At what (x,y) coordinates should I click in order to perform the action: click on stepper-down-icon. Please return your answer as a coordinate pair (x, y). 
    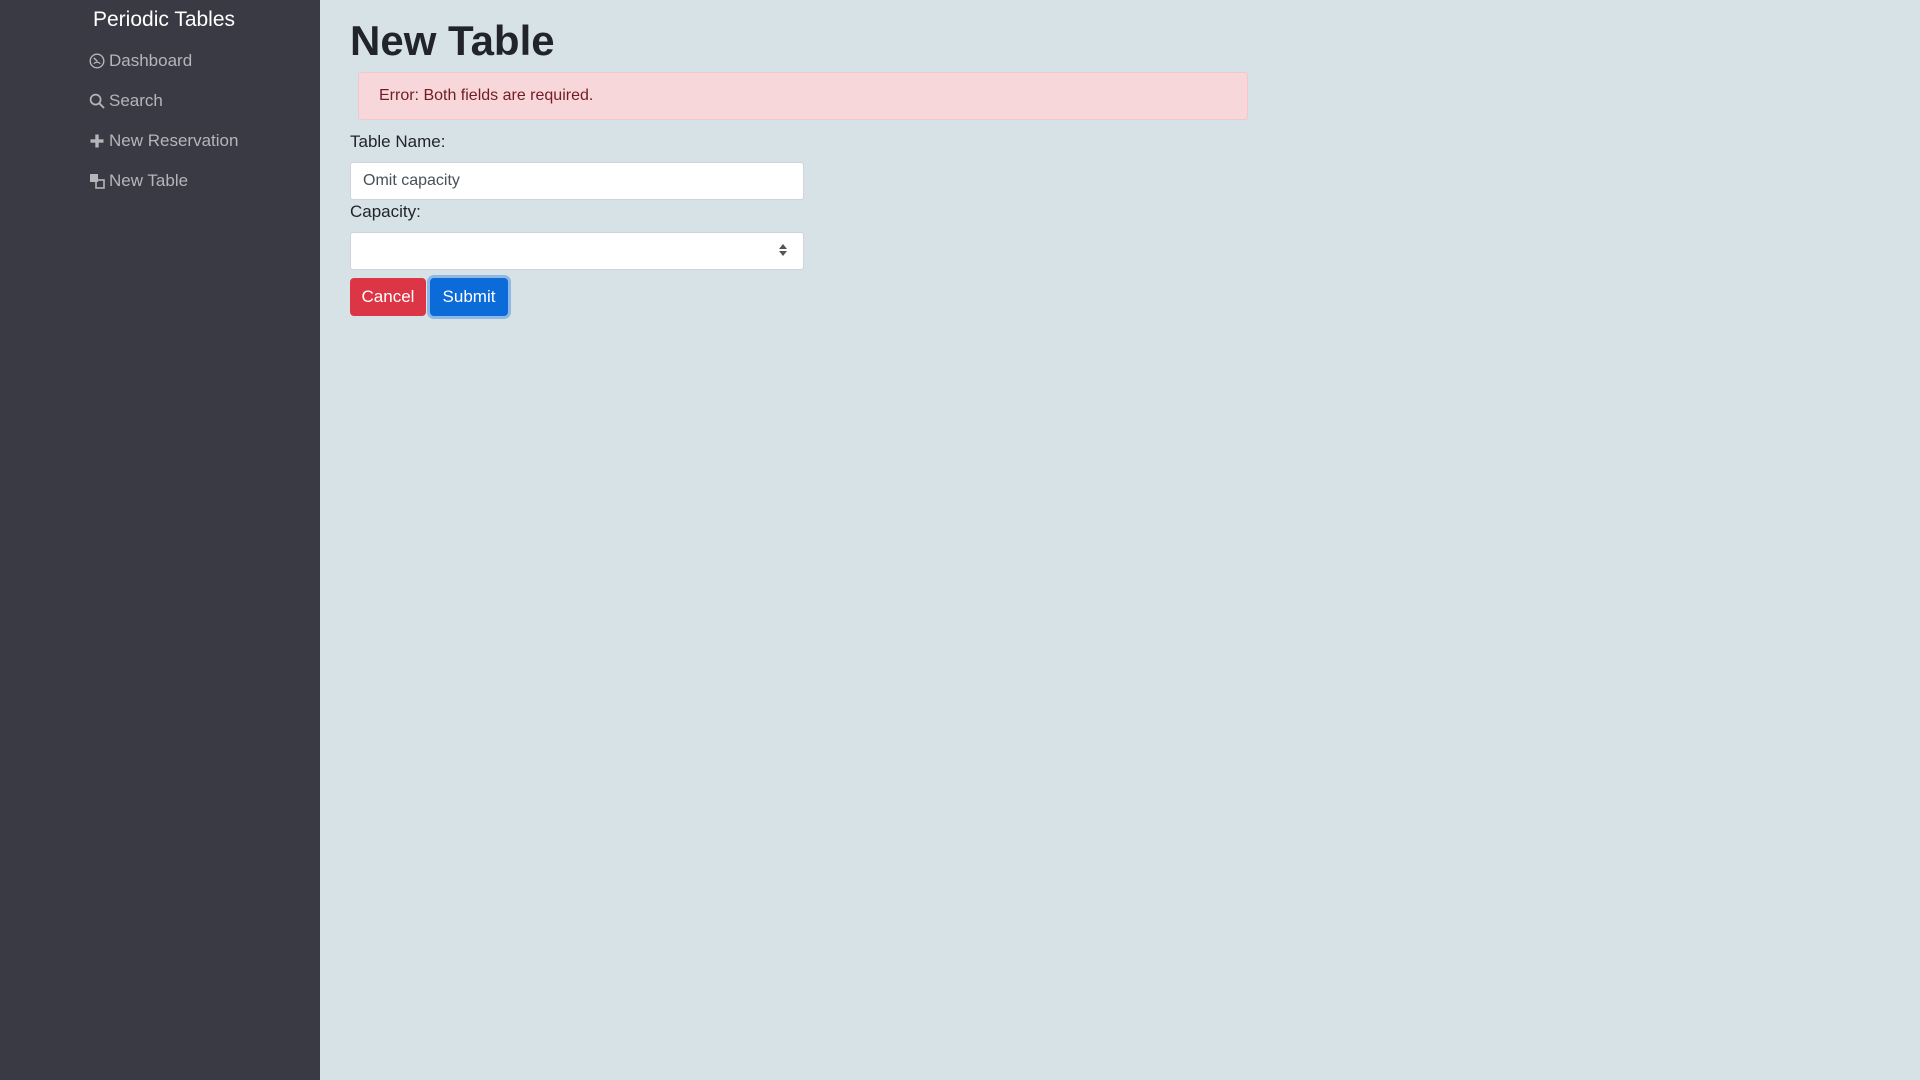
    Looking at the image, I should click on (783, 253).